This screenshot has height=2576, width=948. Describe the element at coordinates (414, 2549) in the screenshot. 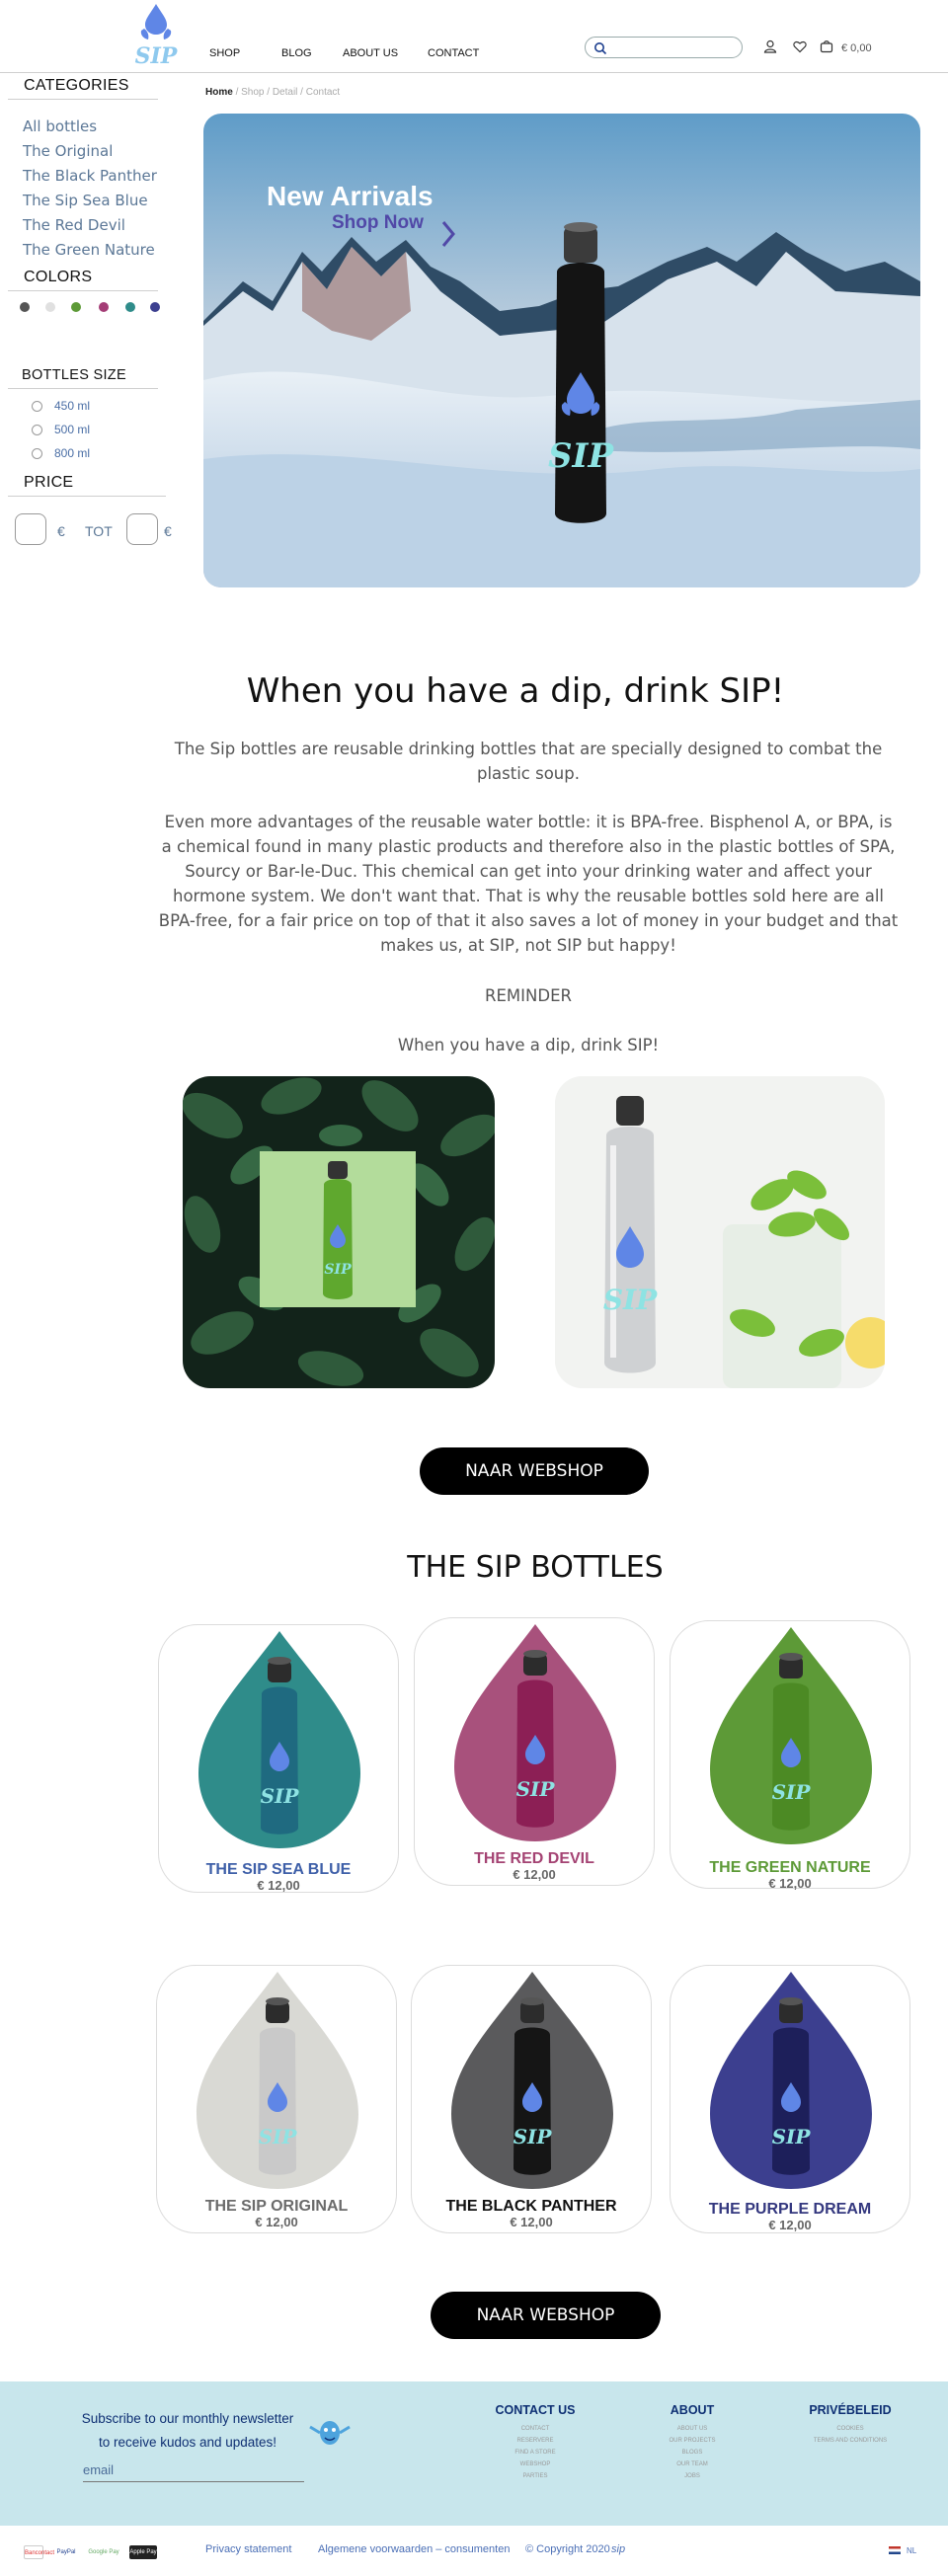

I see `terms-link: Algemene voorwaarden – consumenten` at that location.